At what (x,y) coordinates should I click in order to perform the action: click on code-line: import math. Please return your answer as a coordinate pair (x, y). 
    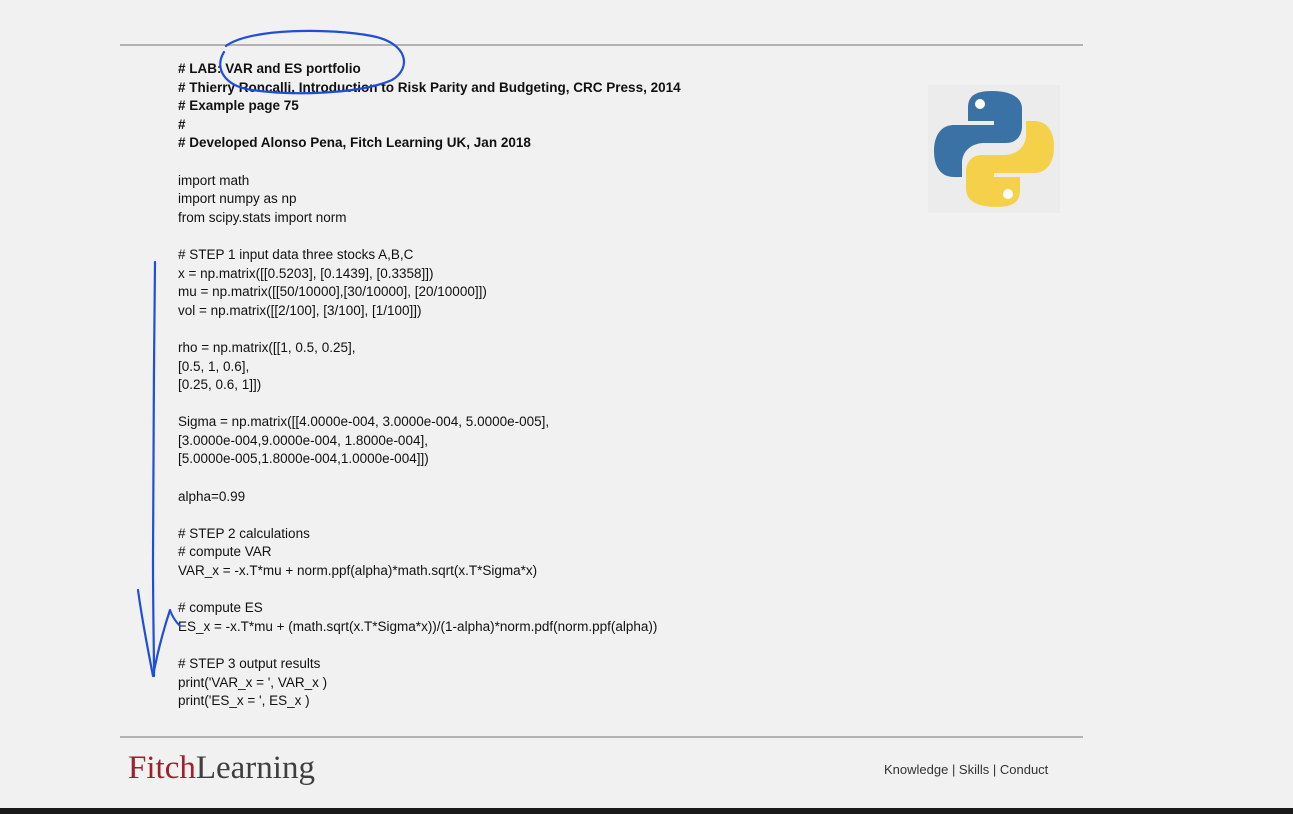
    Looking at the image, I should click on (214, 180).